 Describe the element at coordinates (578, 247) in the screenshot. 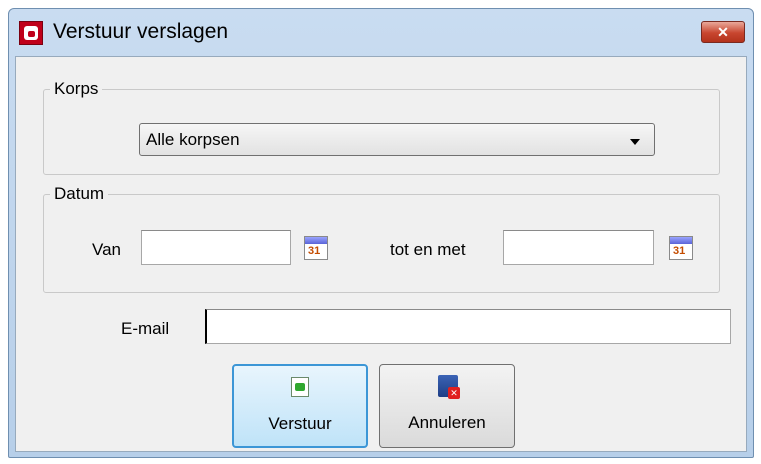

I see `tot-date-input` at that location.